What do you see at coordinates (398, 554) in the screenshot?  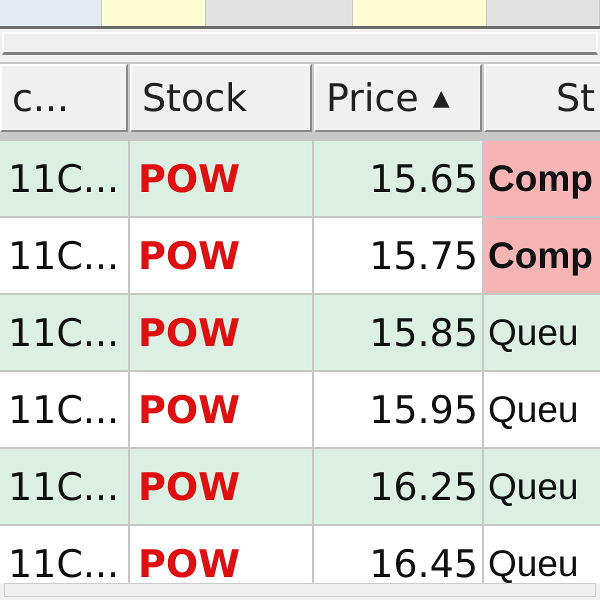 I see `table-cell: 16.45` at bounding box center [398, 554].